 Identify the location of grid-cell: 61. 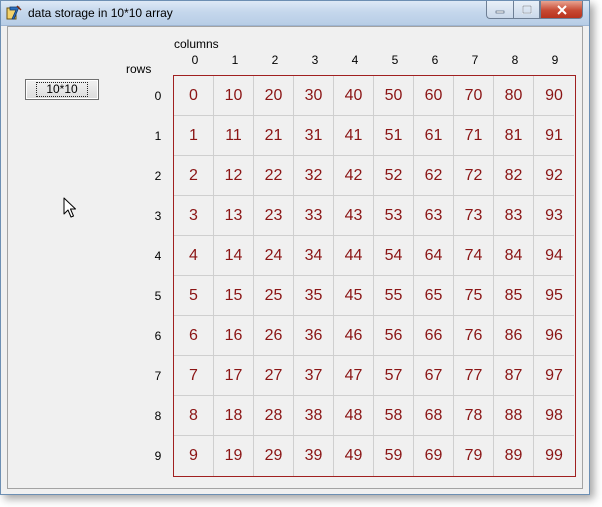
(434, 136).